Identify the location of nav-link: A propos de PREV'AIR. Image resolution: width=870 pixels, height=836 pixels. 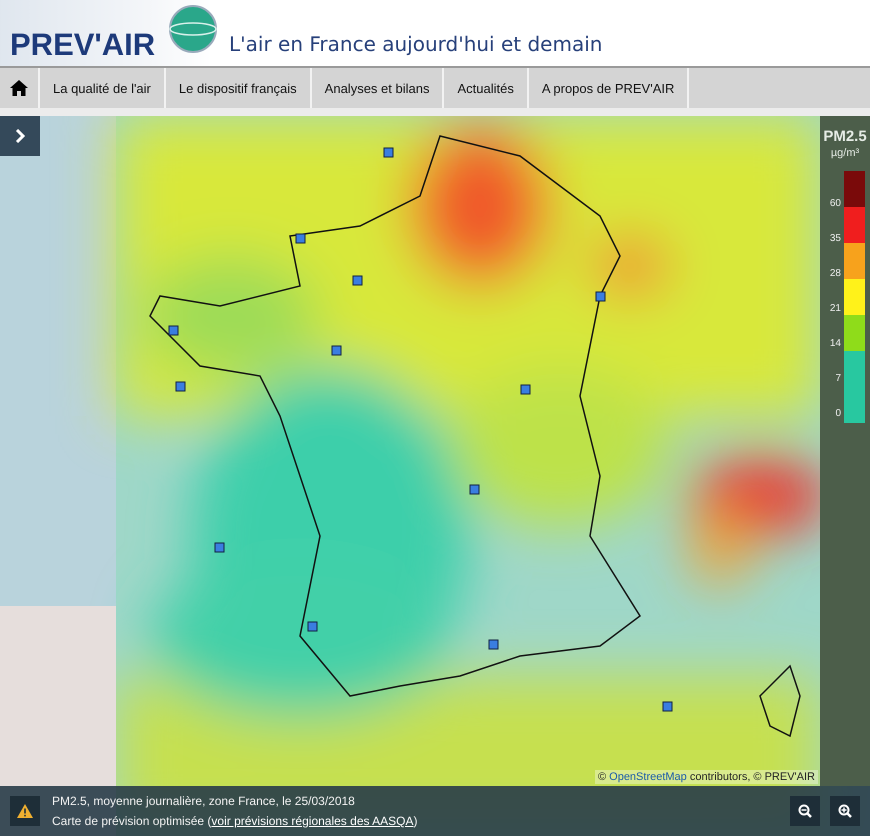
(609, 88).